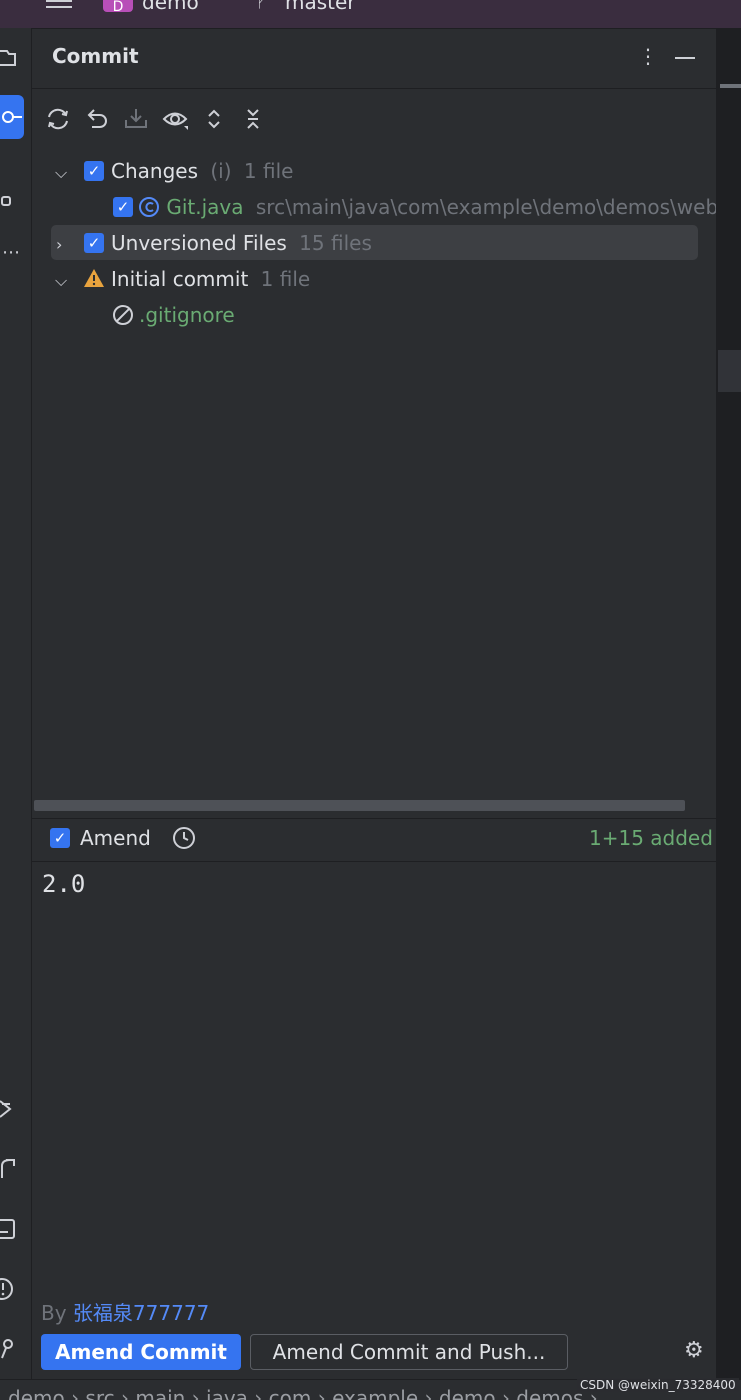 The height and width of the screenshot is (1400, 741). I want to click on editor-scroll-thumb, so click(729, 371).